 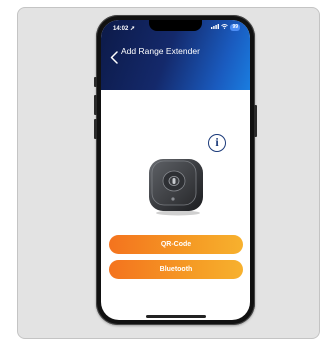 What do you see at coordinates (95, 129) in the screenshot?
I see `volume-down-button` at bounding box center [95, 129].